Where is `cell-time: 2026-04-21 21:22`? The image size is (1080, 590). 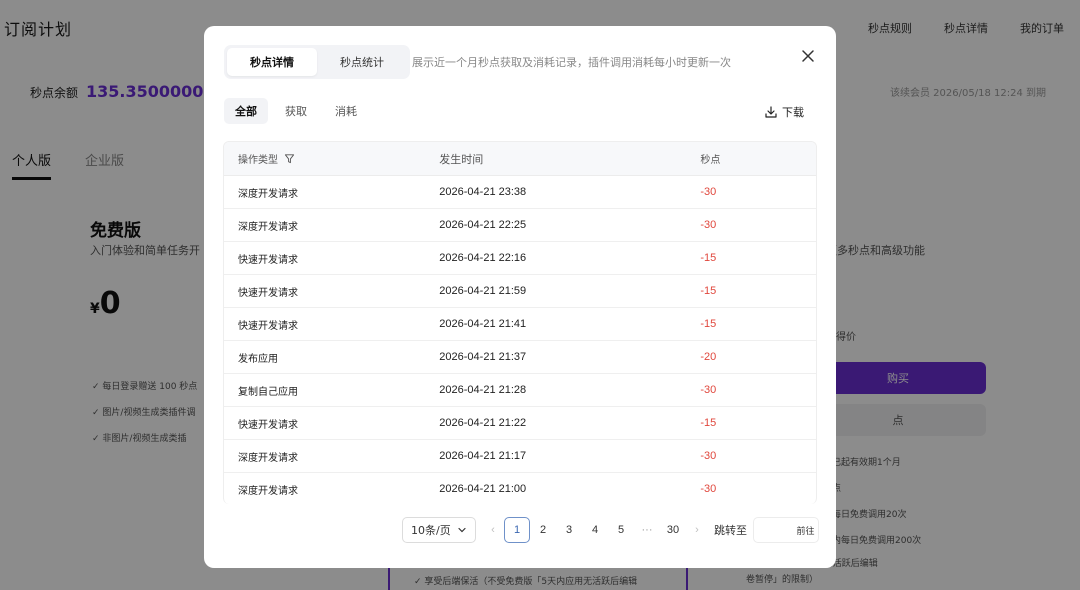
cell-time: 2026-04-21 21:22 is located at coordinates (483, 423).